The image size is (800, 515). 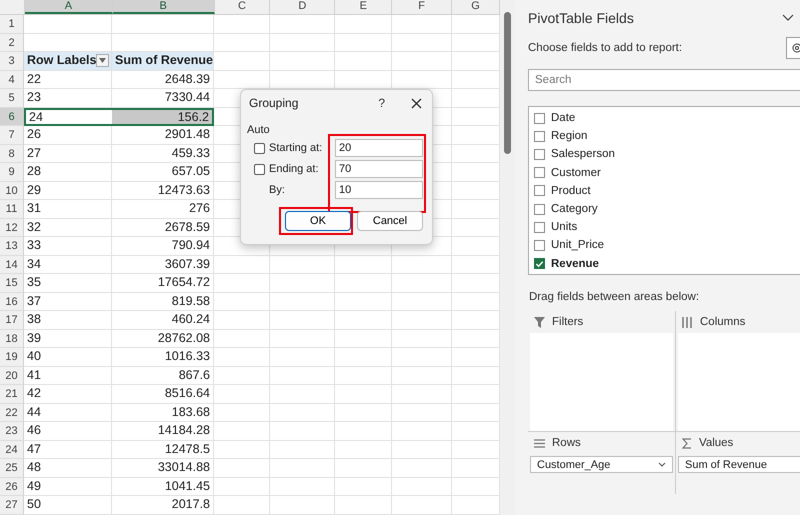 What do you see at coordinates (739, 464) in the screenshot?
I see `area-field-dropdown: Sum of Revenue` at bounding box center [739, 464].